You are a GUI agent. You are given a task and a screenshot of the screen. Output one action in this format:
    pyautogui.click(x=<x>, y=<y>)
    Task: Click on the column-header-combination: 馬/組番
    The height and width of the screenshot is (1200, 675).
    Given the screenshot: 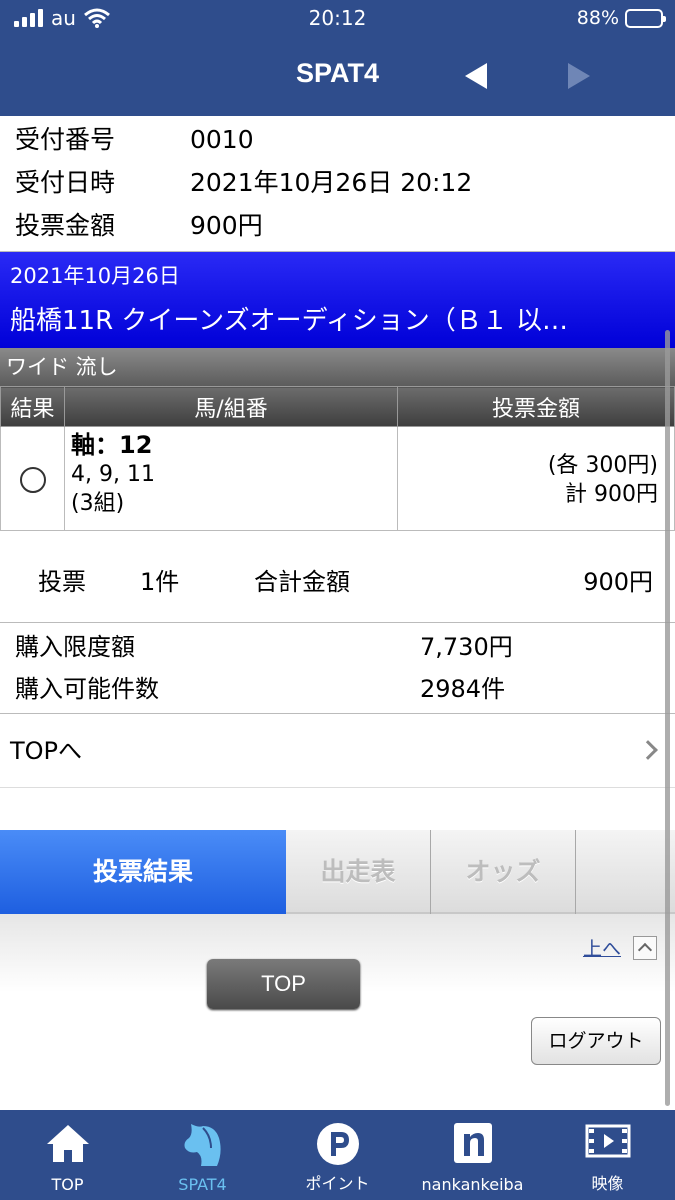 What is the action you would take?
    pyautogui.click(x=231, y=406)
    